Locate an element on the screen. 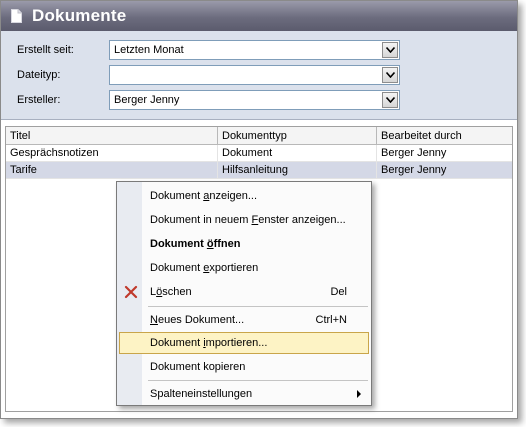 Image resolution: width=526 pixels, height=427 pixels. column-header-type: Dokumenttyp is located at coordinates (297, 136).